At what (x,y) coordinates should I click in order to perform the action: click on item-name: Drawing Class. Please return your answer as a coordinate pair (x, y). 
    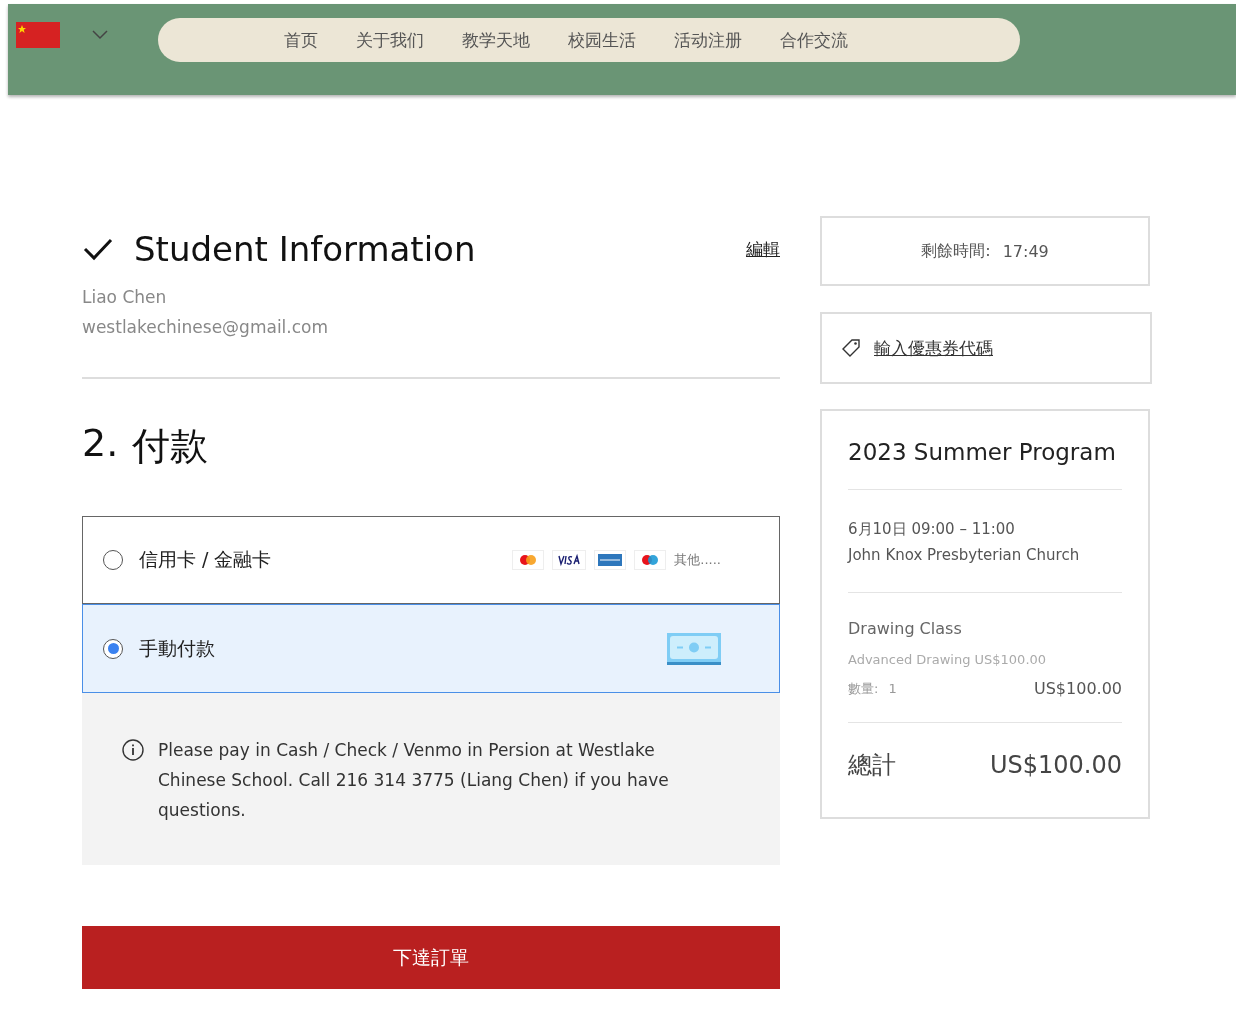
    Looking at the image, I should click on (905, 628).